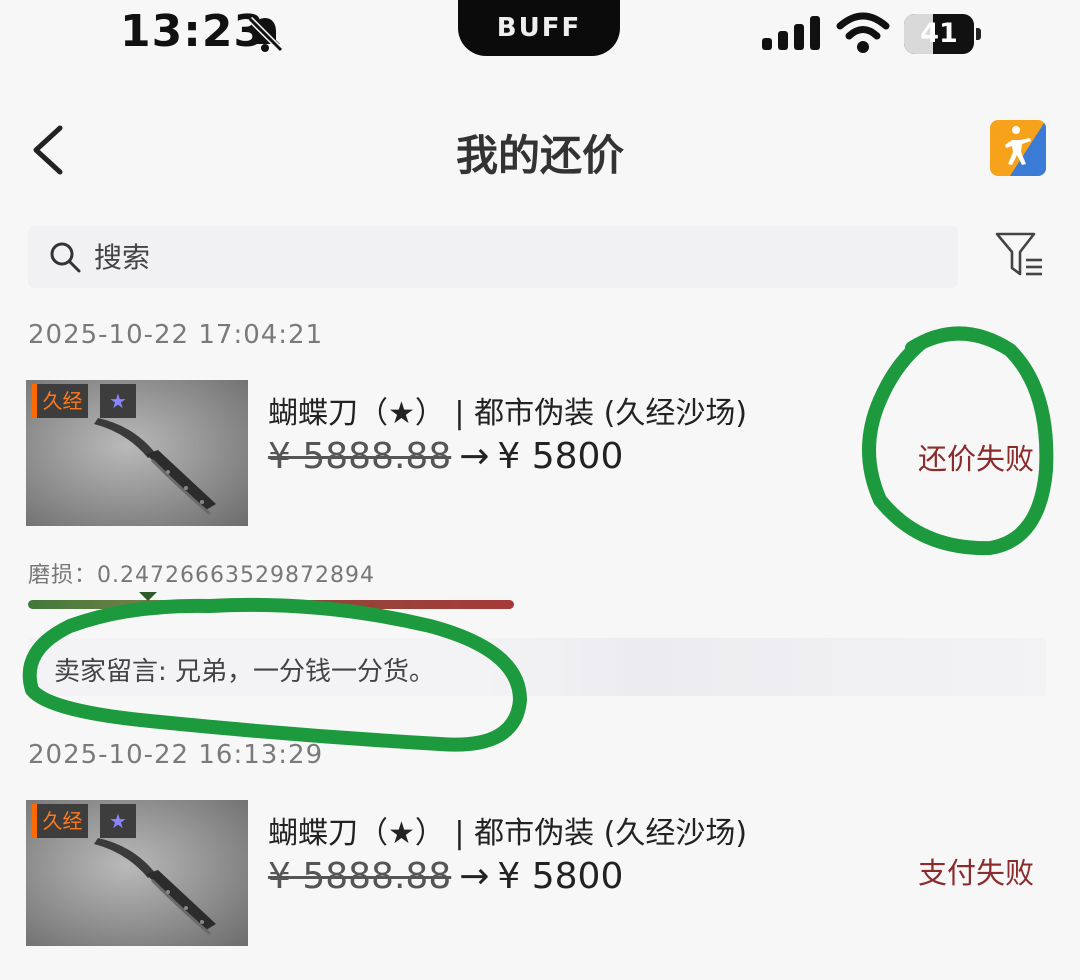  Describe the element at coordinates (148, 596) in the screenshot. I see `wear-marker-icon` at that location.